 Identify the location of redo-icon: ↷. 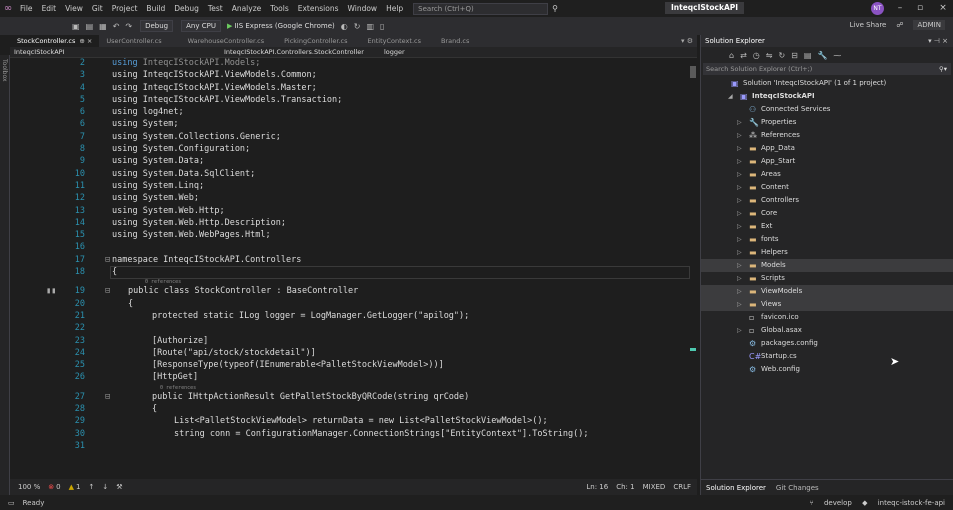
(128, 26).